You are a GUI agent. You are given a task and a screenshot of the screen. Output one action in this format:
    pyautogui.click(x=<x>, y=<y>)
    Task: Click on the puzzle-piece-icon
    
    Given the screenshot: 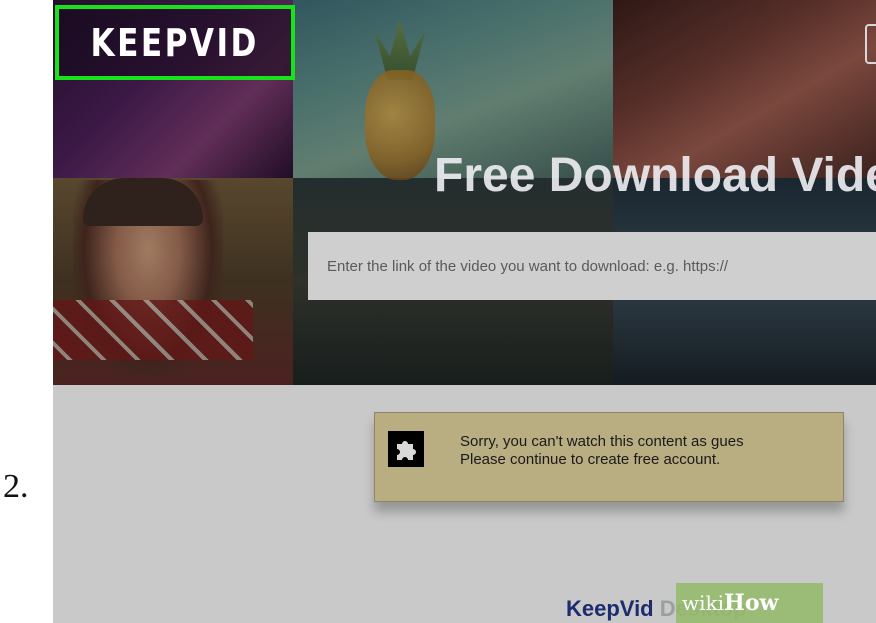 What is the action you would take?
    pyautogui.click(x=406, y=449)
    